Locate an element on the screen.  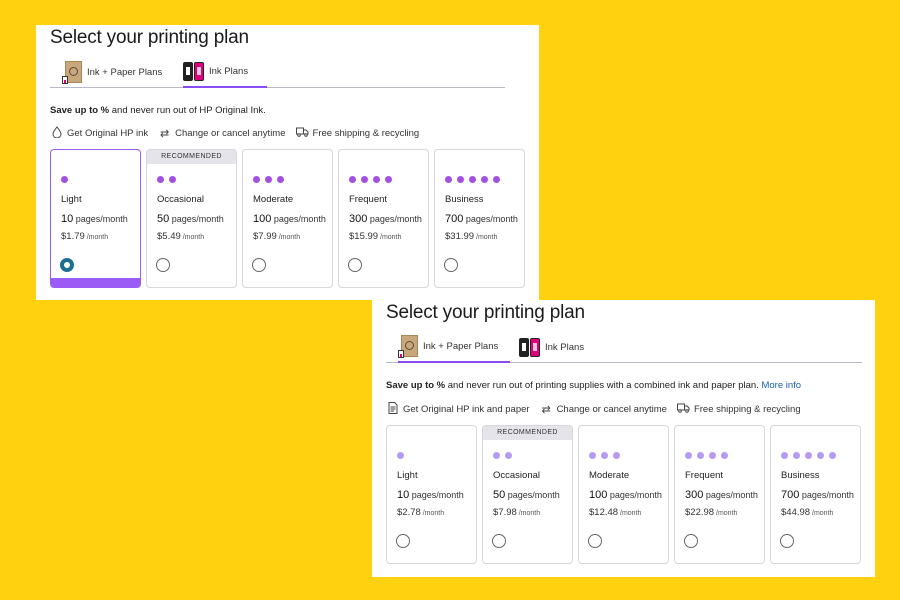
plan-card-moderate: Moderate 100 pages/month $7.99 /month is located at coordinates (287, 218).